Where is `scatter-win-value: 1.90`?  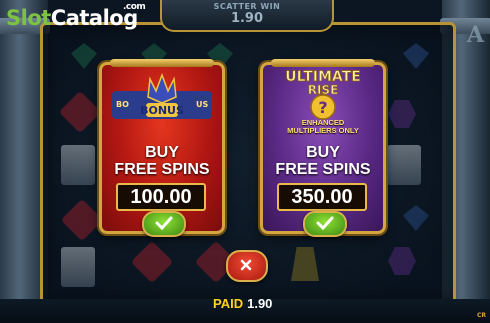 scatter-win-value: 1.90 is located at coordinates (247, 18).